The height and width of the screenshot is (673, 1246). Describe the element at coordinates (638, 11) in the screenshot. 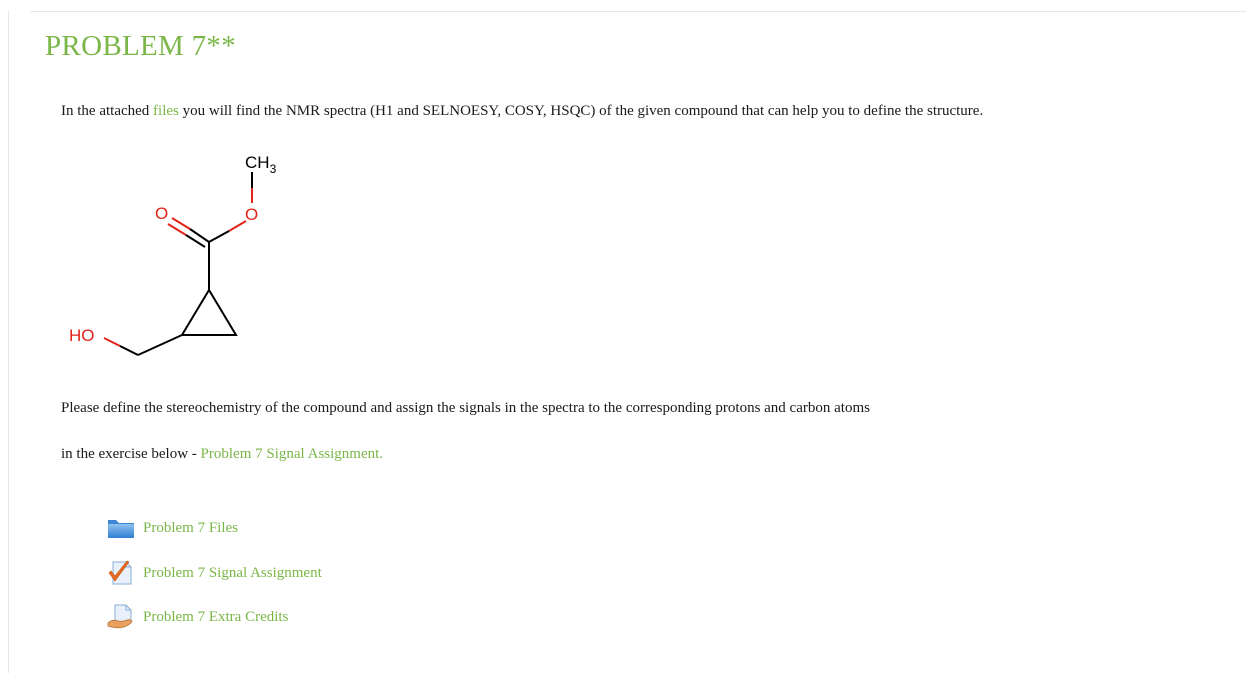

I see `top-divider` at that location.